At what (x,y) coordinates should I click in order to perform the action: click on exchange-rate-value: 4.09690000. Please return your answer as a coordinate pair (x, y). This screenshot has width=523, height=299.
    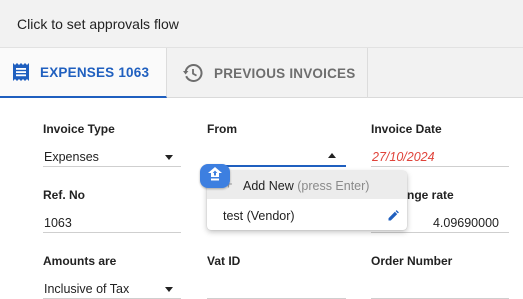
    Looking at the image, I should click on (465, 223).